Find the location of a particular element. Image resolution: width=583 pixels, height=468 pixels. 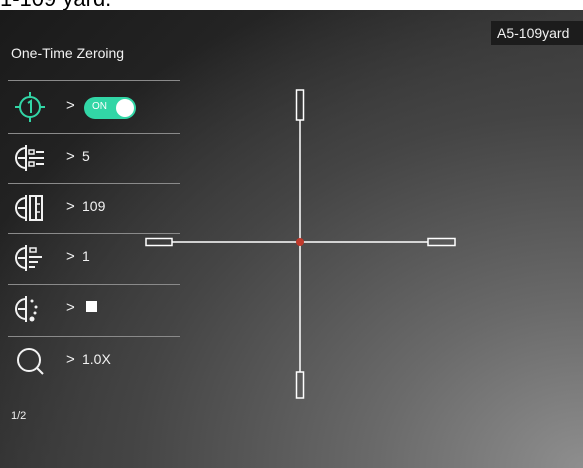

profile-select-icon is located at coordinates (29, 158).